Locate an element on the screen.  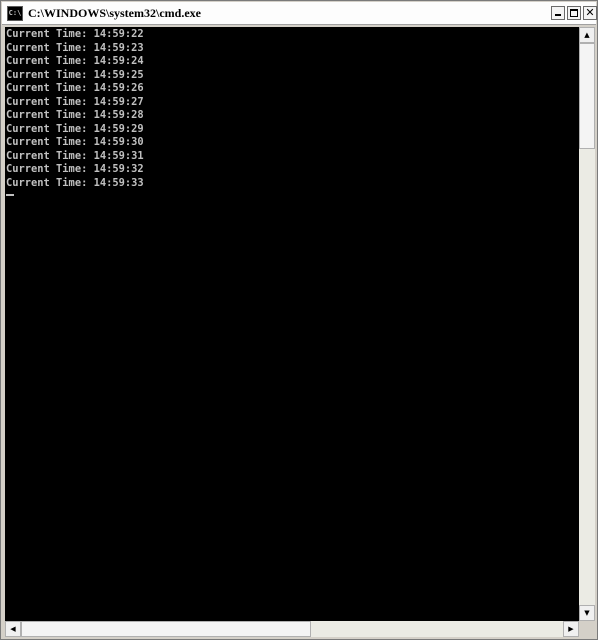
close-button: ✕ is located at coordinates (590, 13).